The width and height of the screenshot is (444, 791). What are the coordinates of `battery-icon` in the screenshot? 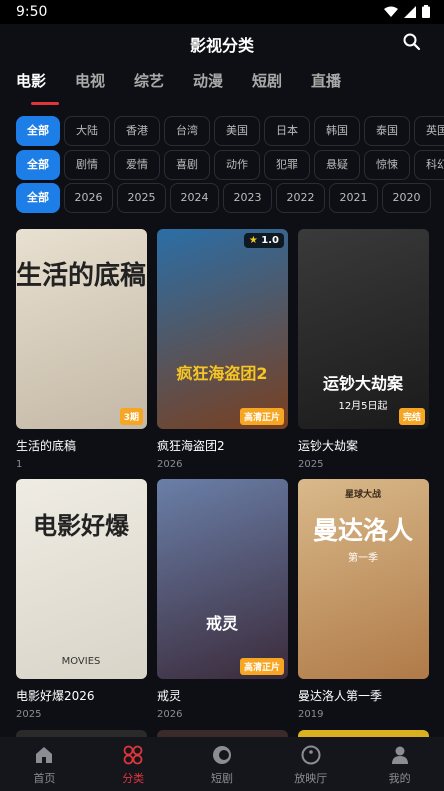 It's located at (426, 11).